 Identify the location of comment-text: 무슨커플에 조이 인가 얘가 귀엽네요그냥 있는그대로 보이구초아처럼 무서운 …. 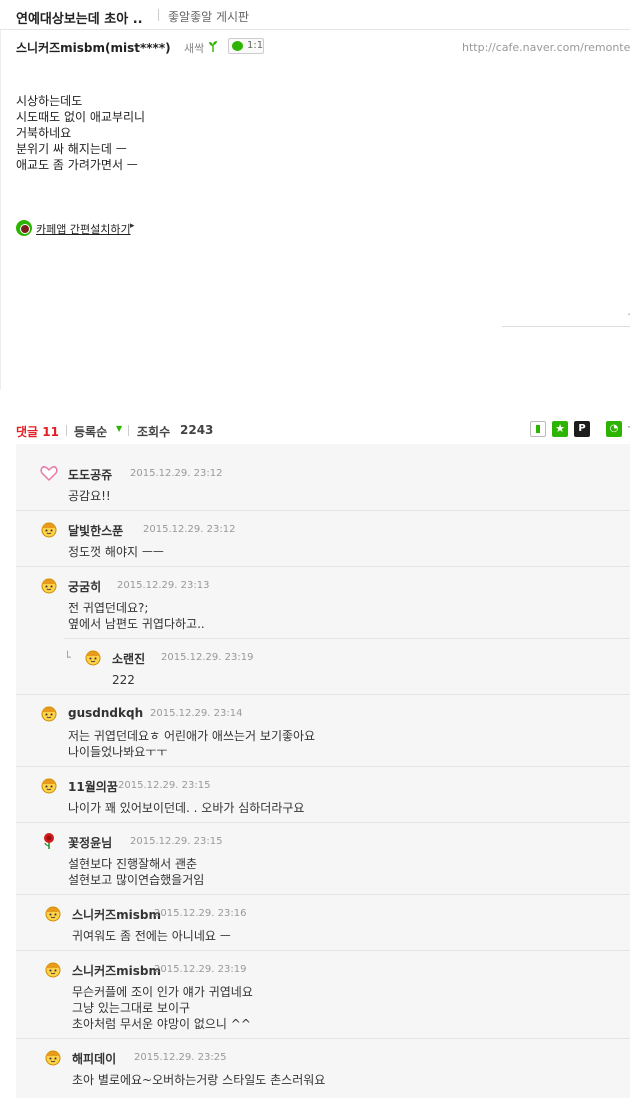
(162, 1008).